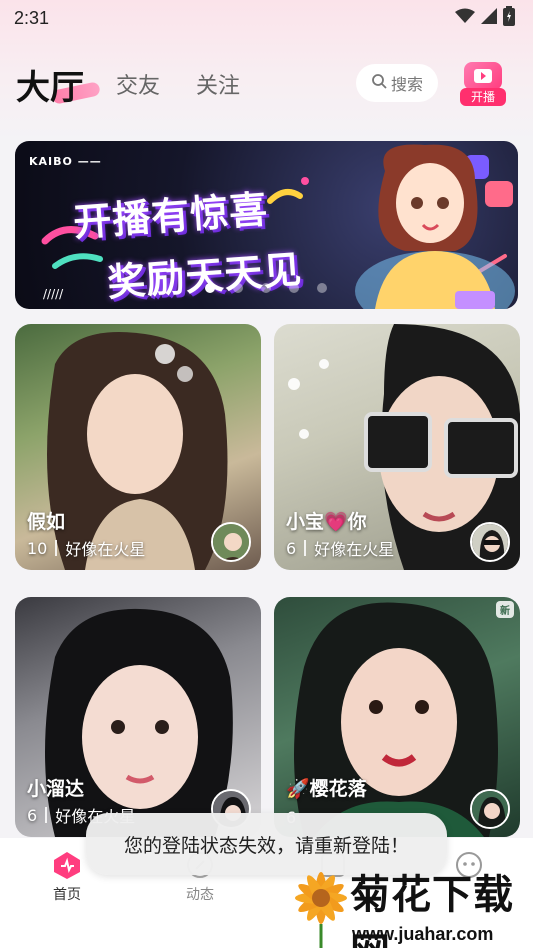  What do you see at coordinates (138, 717) in the screenshot?
I see `live-room-card: 小溜达 6 好像在火星` at bounding box center [138, 717].